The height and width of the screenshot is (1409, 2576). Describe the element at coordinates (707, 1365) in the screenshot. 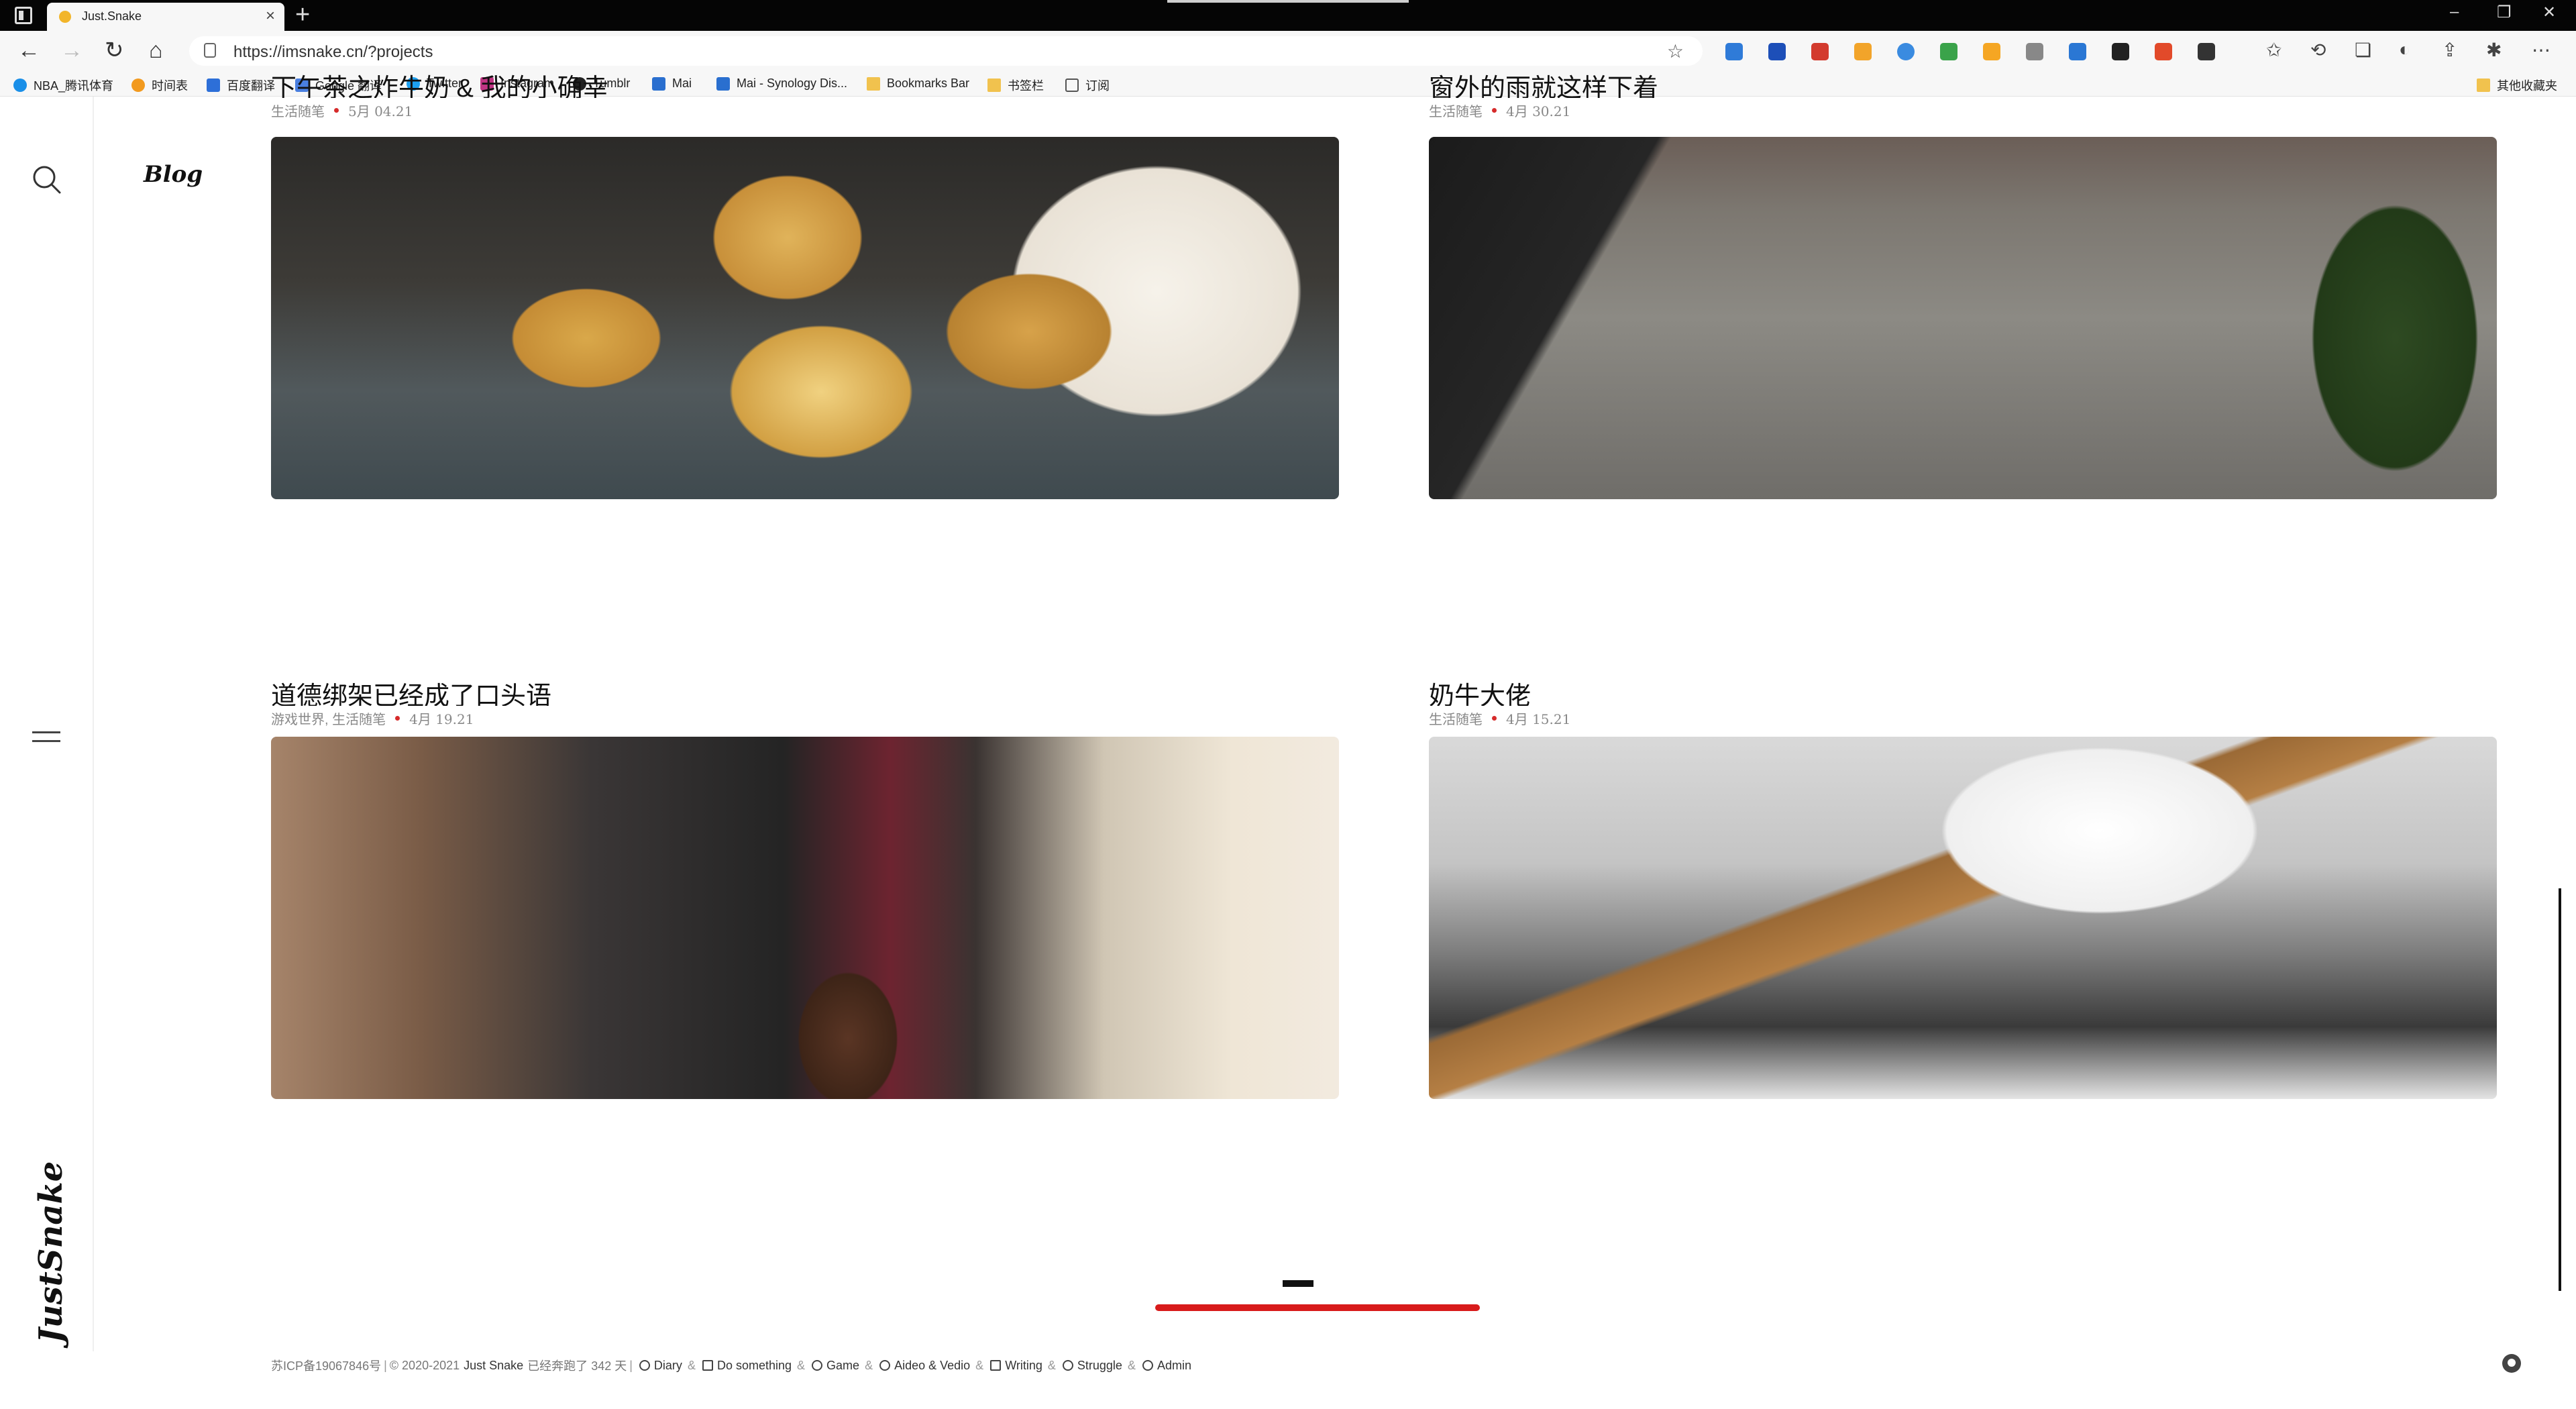

I see `retweet-icon` at that location.